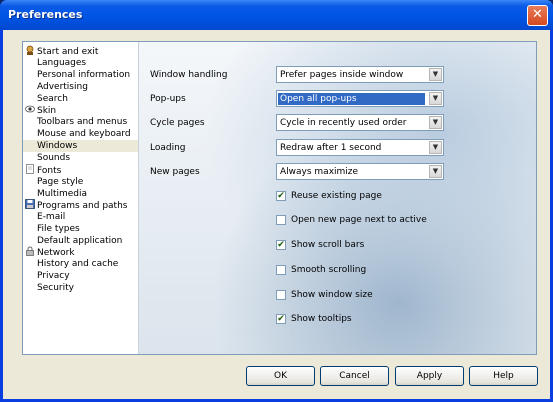  I want to click on tree-item-label: Skin, so click(47, 111).